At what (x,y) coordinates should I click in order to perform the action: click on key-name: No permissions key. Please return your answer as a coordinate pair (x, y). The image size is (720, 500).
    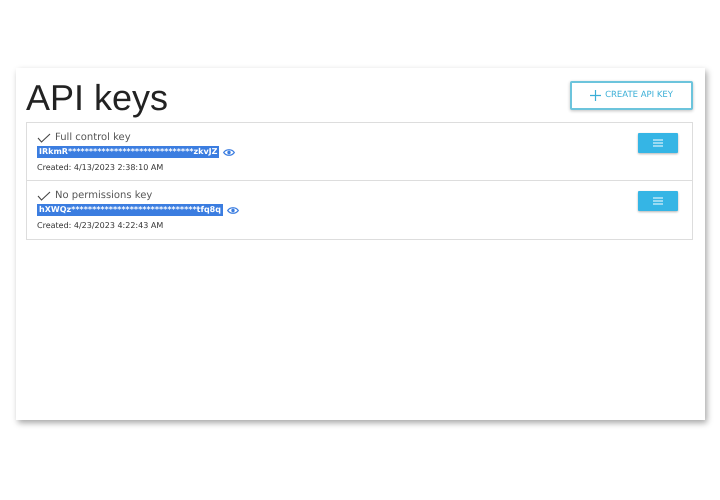
    Looking at the image, I should click on (103, 196).